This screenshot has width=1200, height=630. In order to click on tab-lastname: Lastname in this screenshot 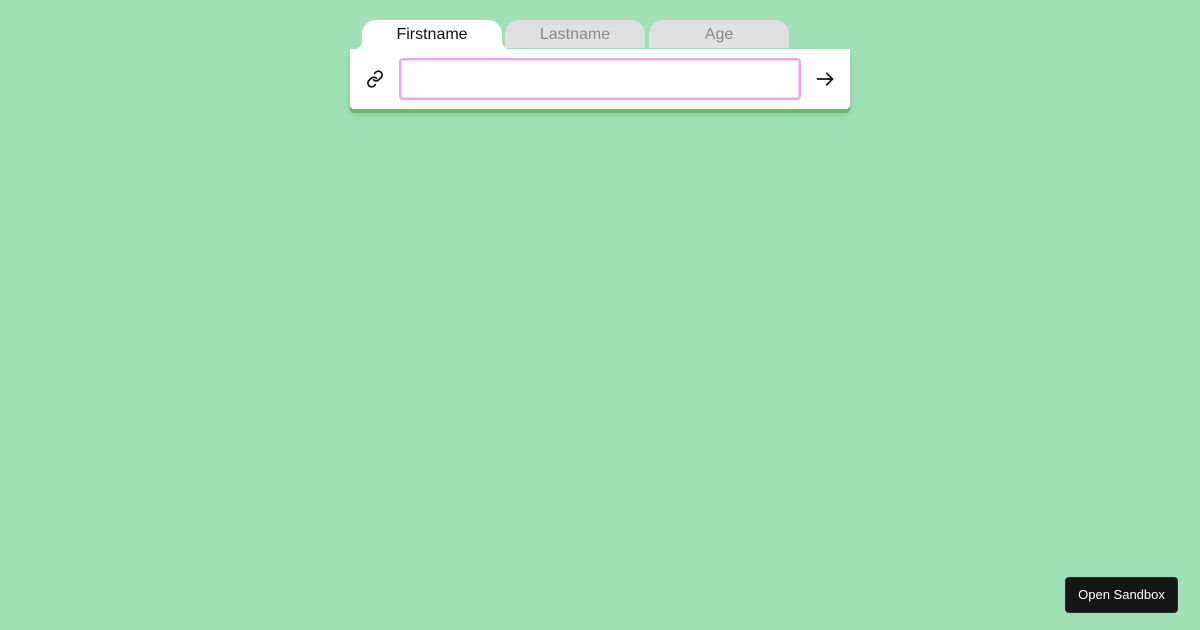, I will do `click(575, 34)`.